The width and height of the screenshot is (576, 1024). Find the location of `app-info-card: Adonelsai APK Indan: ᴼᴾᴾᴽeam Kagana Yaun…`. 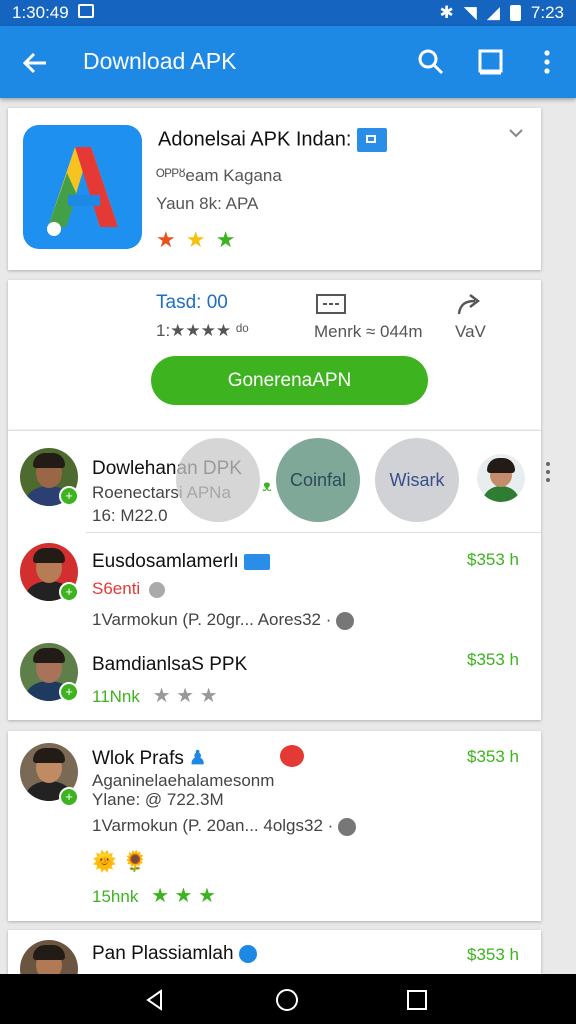

app-info-card: Adonelsai APK Indan: ᴼᴾᴾᴽeam Kagana Yaun… is located at coordinates (274, 189).